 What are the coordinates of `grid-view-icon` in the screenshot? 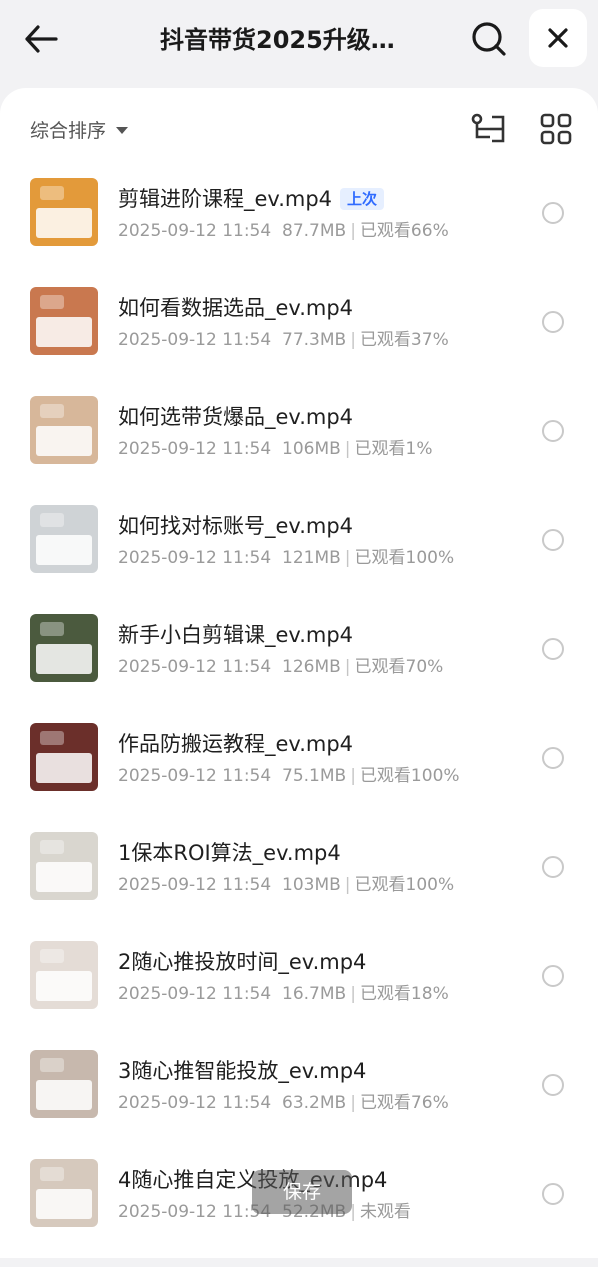 It's located at (556, 129).